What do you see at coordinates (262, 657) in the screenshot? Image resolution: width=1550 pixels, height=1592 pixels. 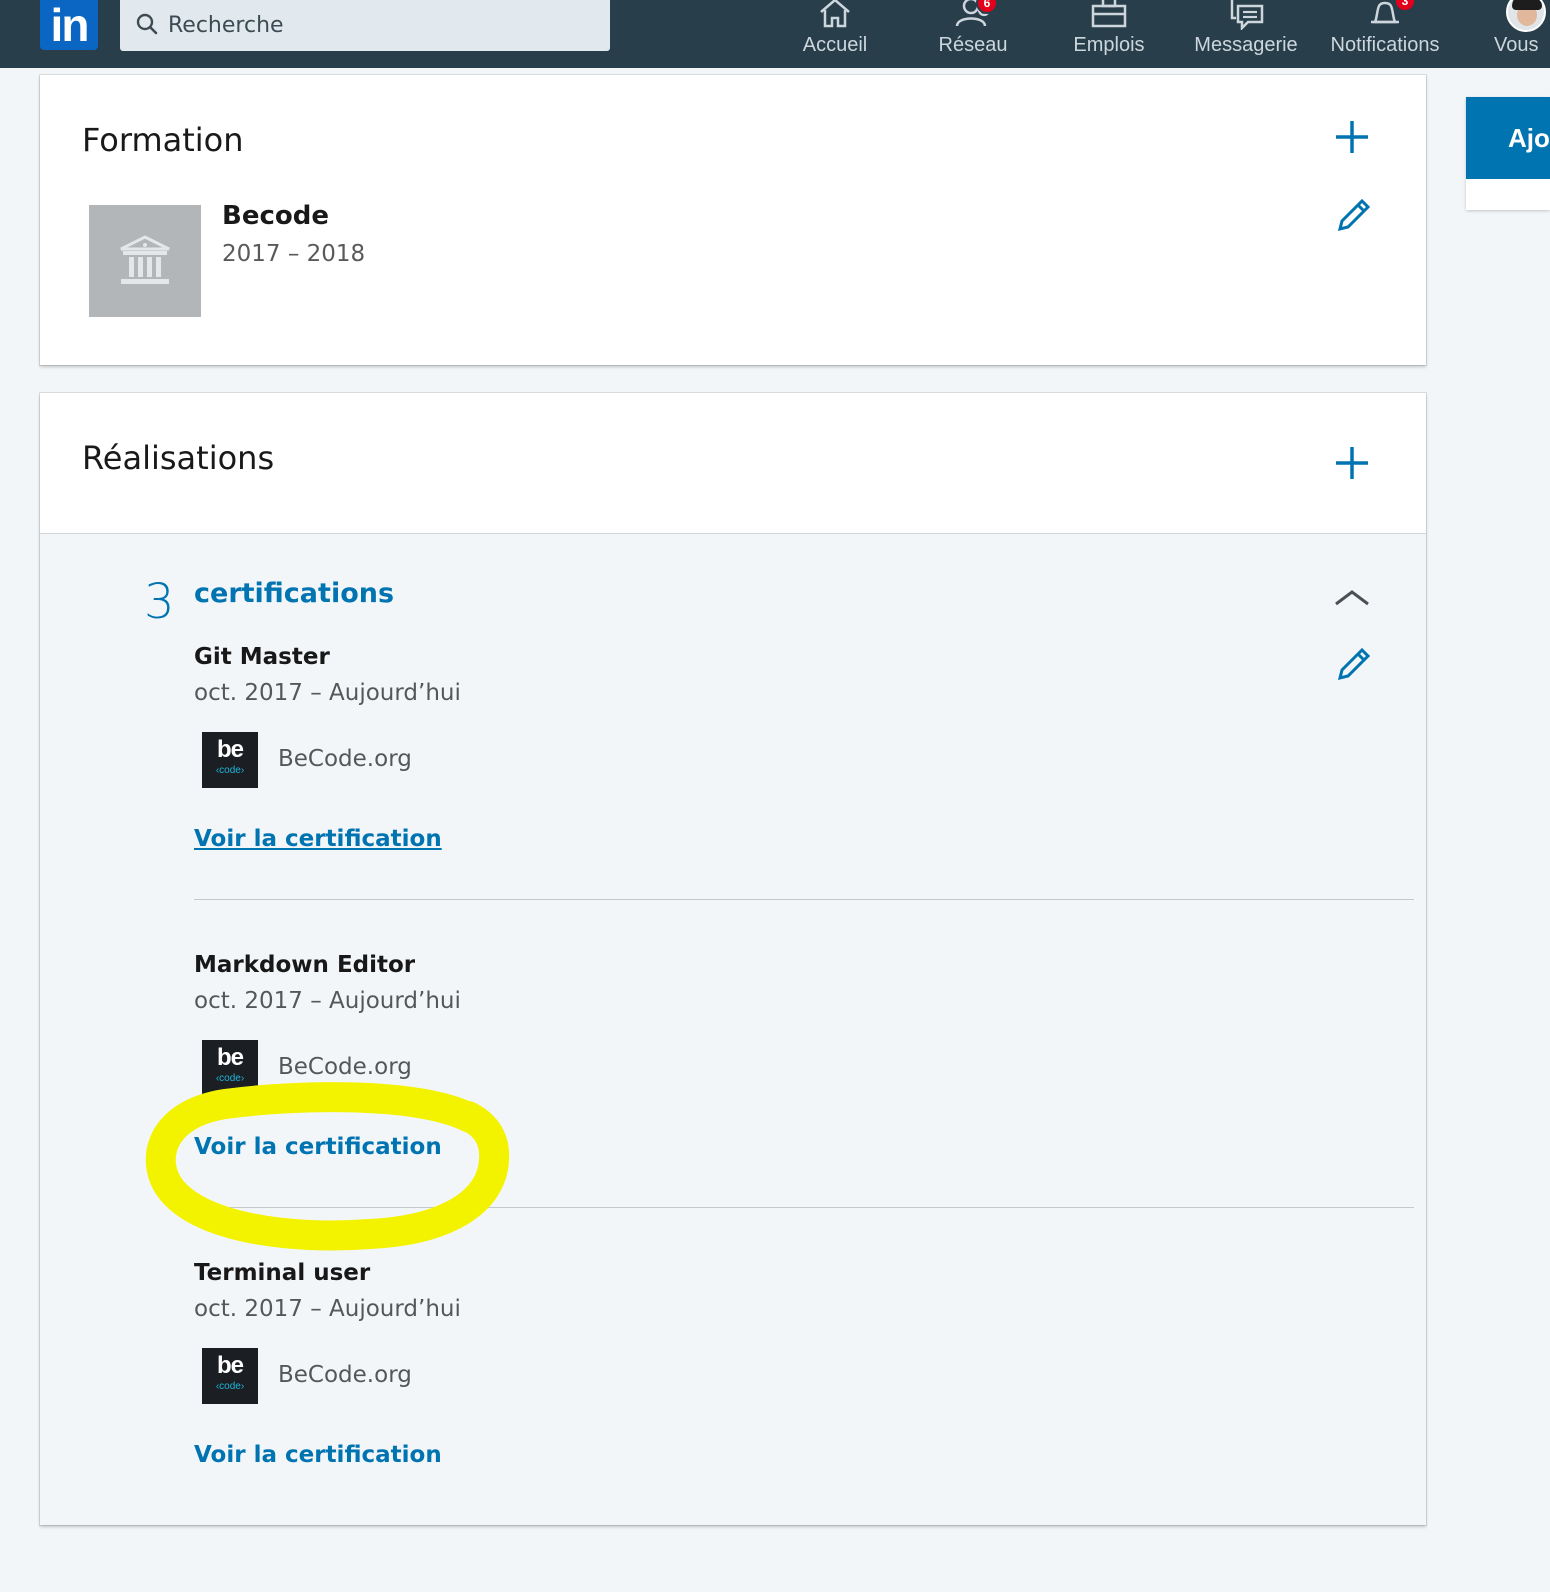 I see `certification-name: Git Master` at bounding box center [262, 657].